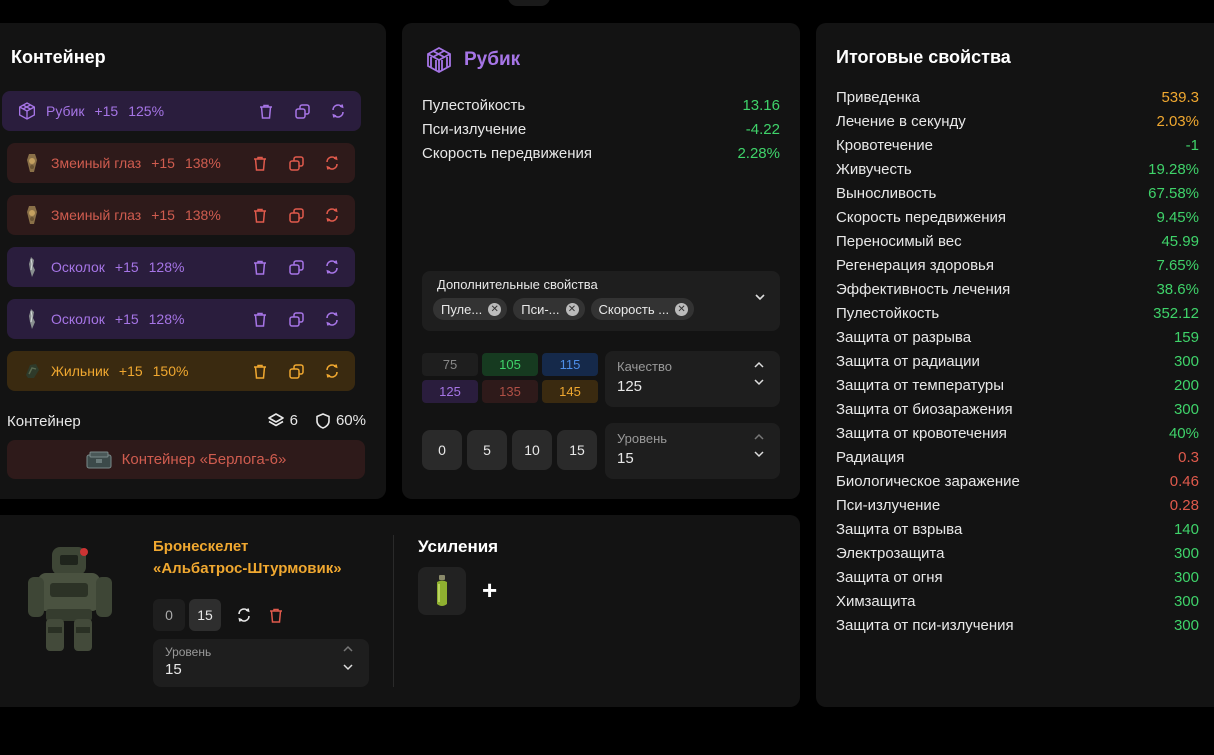 This screenshot has width=1214, height=755. What do you see at coordinates (924, 409) in the screenshot?
I see `property-name: Защита от биозаражения` at bounding box center [924, 409].